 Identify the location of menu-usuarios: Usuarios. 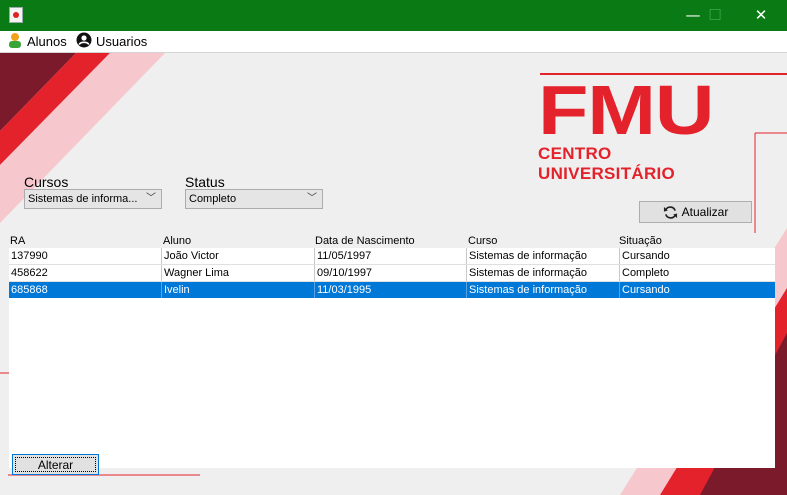
(111, 41).